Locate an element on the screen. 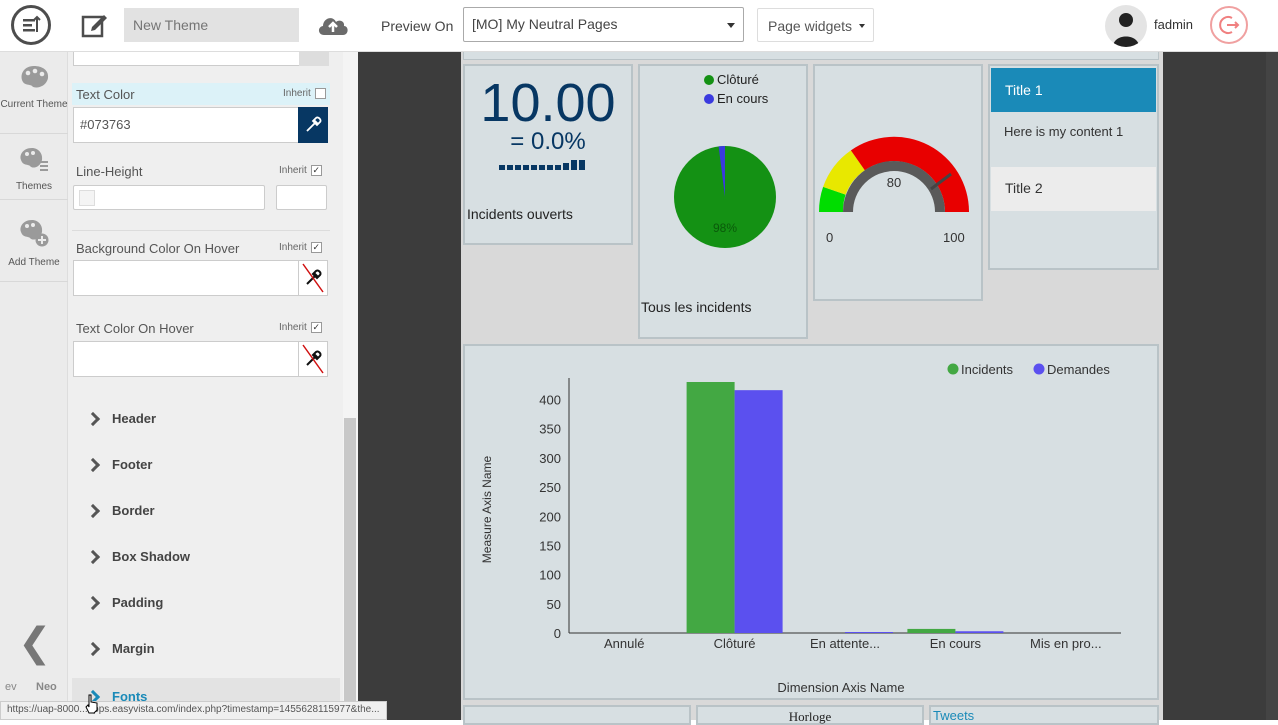  nav-label-current-theme: Current Theme is located at coordinates (34, 104).